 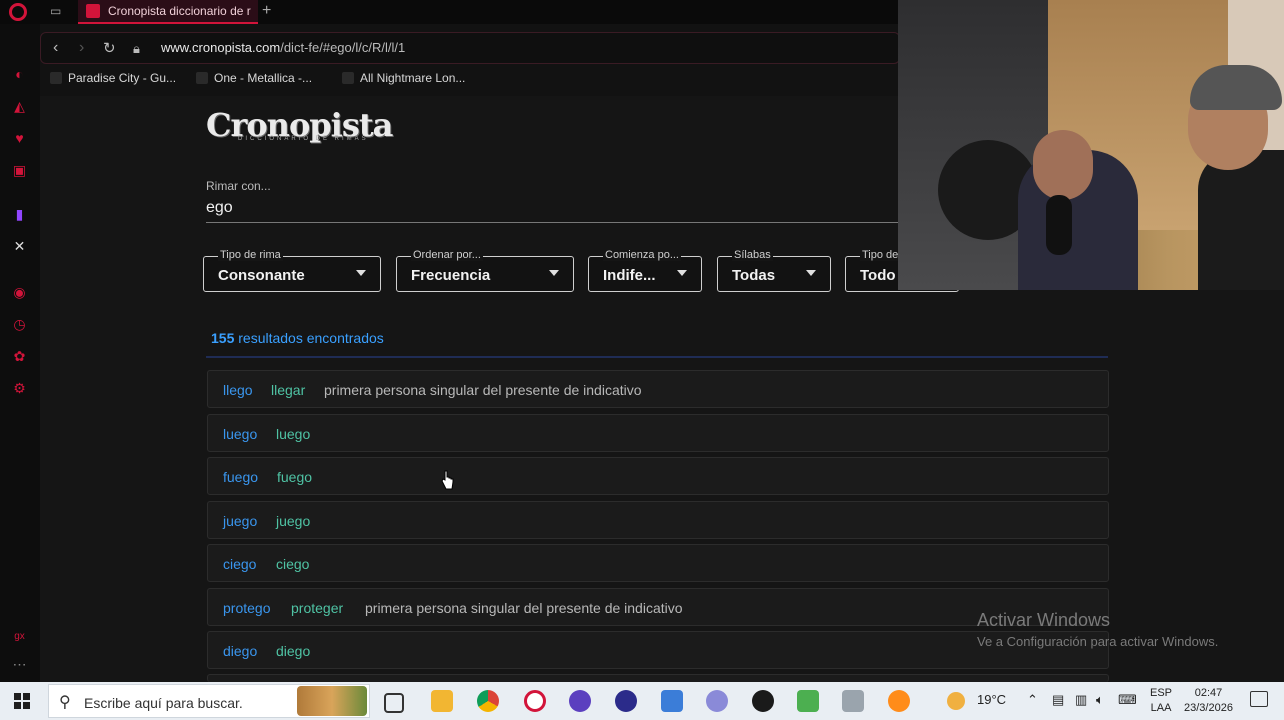 I want to click on result-word: fuego, so click(x=240, y=477).